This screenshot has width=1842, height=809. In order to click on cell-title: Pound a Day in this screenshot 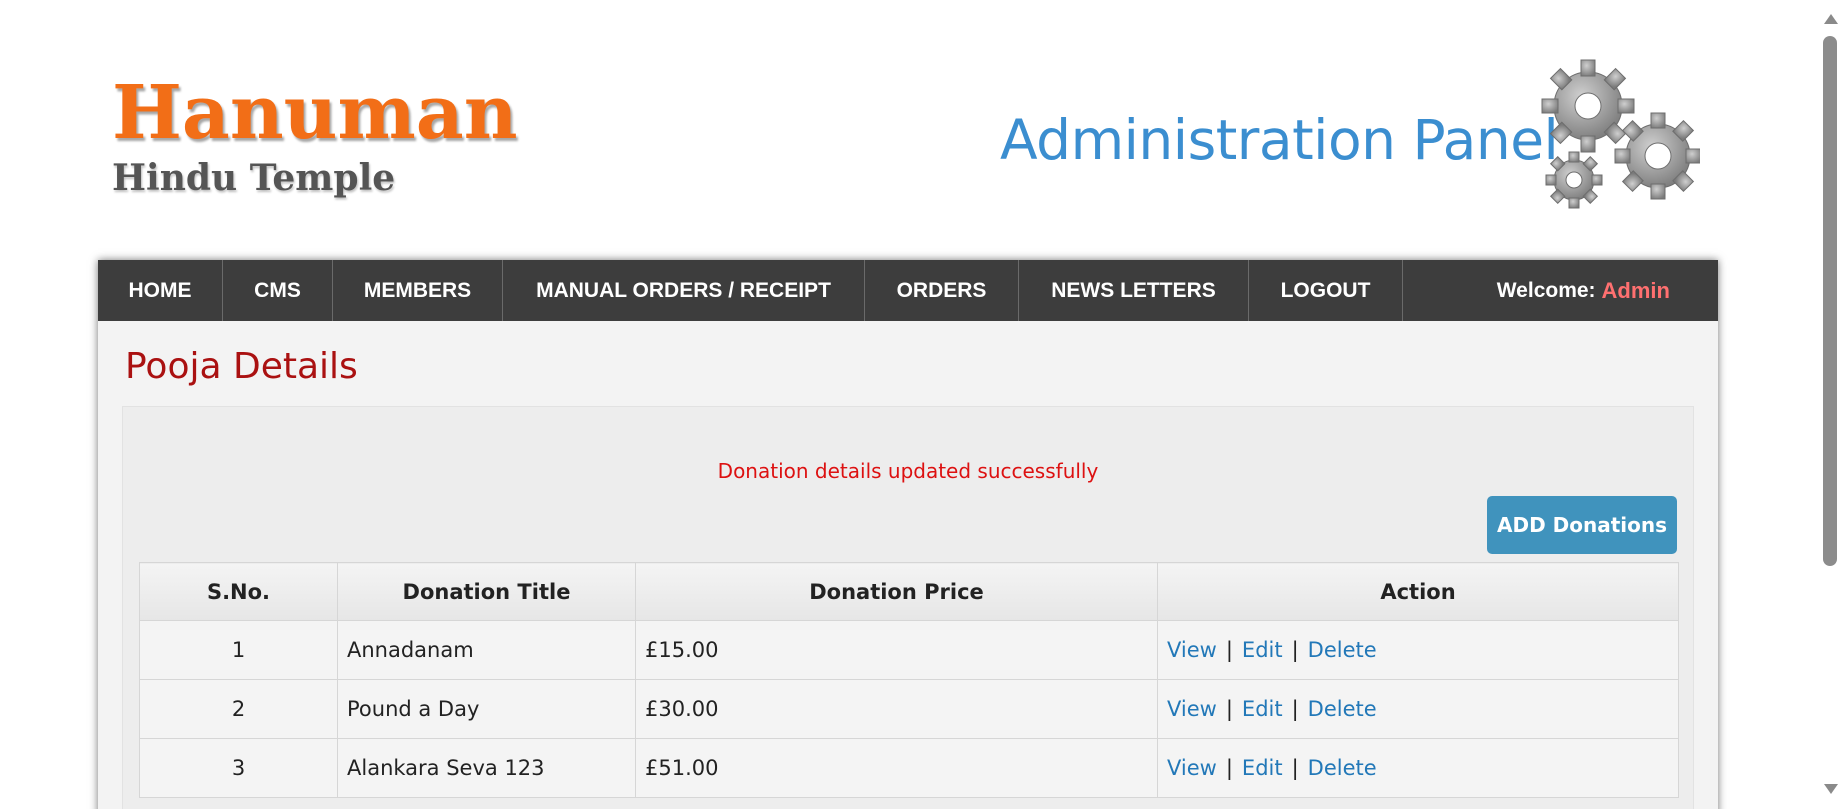, I will do `click(486, 709)`.